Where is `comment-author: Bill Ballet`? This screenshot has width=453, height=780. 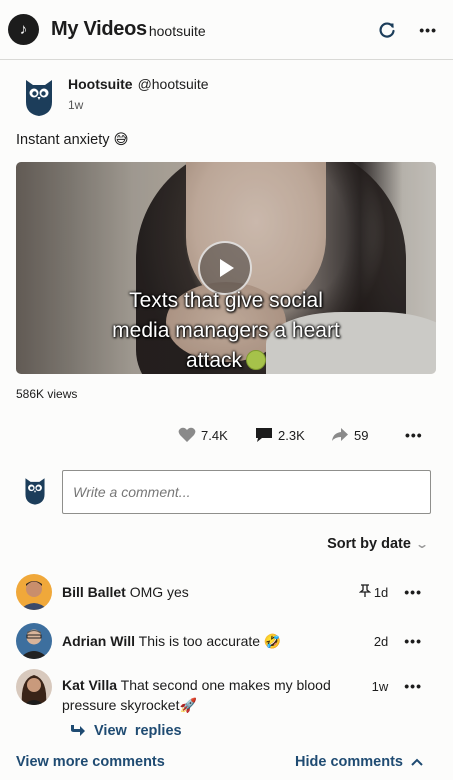
comment-author: Bill Ballet is located at coordinates (94, 592).